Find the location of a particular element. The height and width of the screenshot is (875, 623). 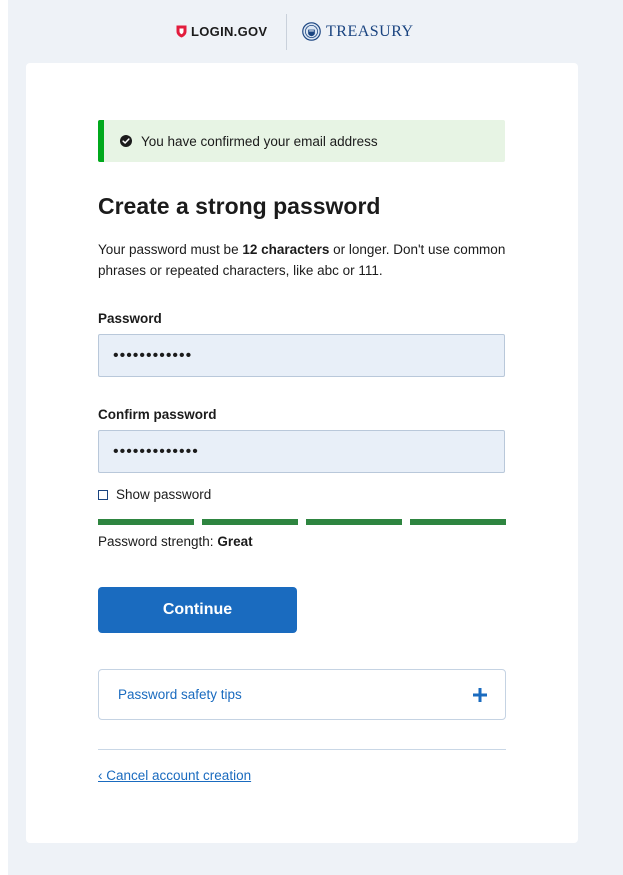

intro-bold: 12 characters is located at coordinates (286, 249).